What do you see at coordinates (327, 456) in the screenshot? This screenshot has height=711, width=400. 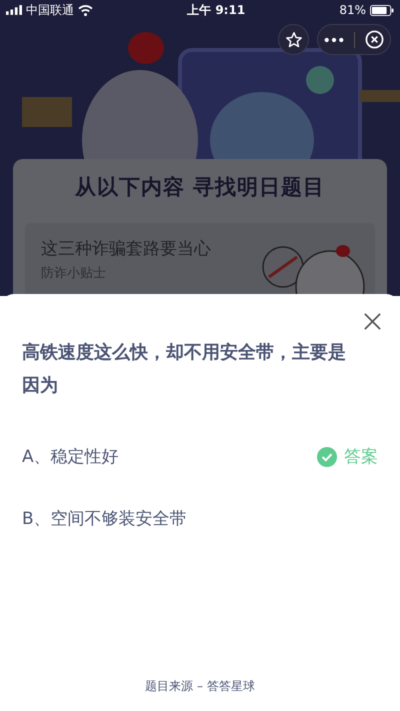 I see `check-icon` at bounding box center [327, 456].